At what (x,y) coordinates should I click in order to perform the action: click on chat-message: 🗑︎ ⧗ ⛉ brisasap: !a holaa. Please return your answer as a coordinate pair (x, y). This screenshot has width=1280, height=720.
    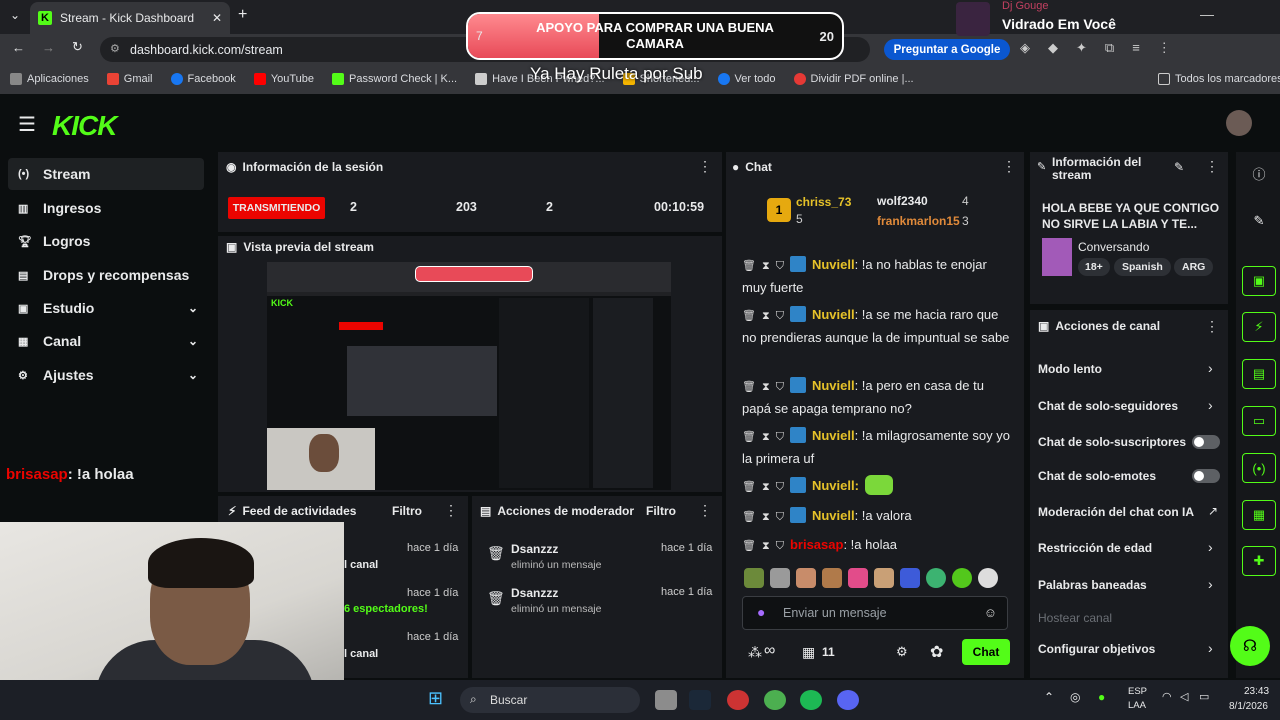
    Looking at the image, I should click on (877, 545).